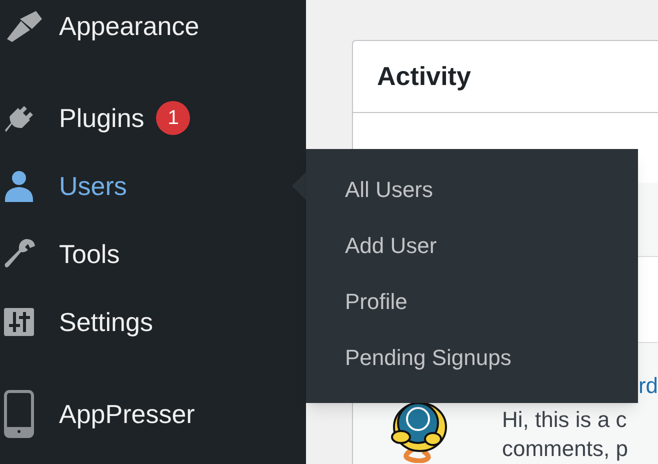  I want to click on sidebar-item: Users, so click(153, 186).